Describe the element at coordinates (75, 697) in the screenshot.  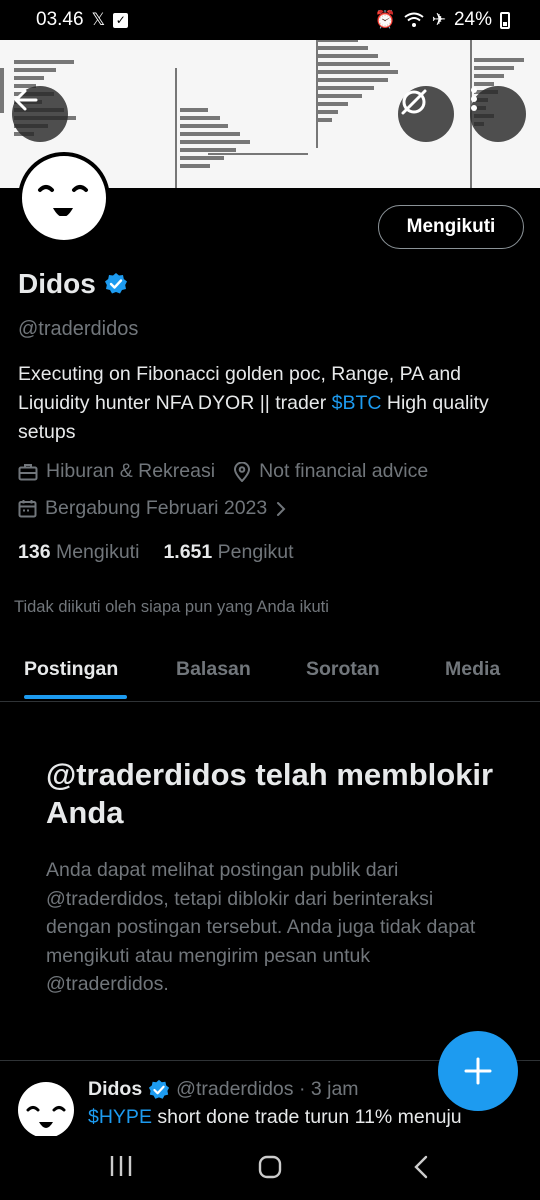
I see `active-tab-indicator` at that location.